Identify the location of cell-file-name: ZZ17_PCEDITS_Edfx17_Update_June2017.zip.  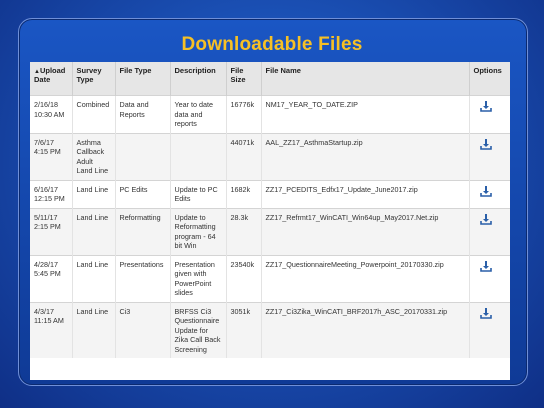
(365, 193).